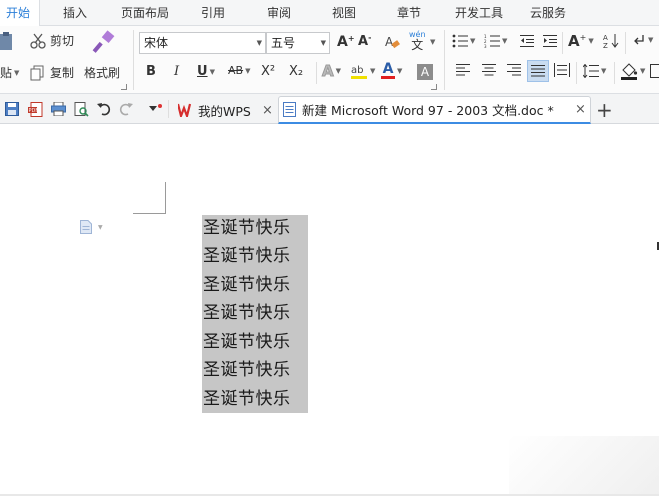 This screenshot has width=659, height=496. I want to click on subscript-button: X₂, so click(296, 71).